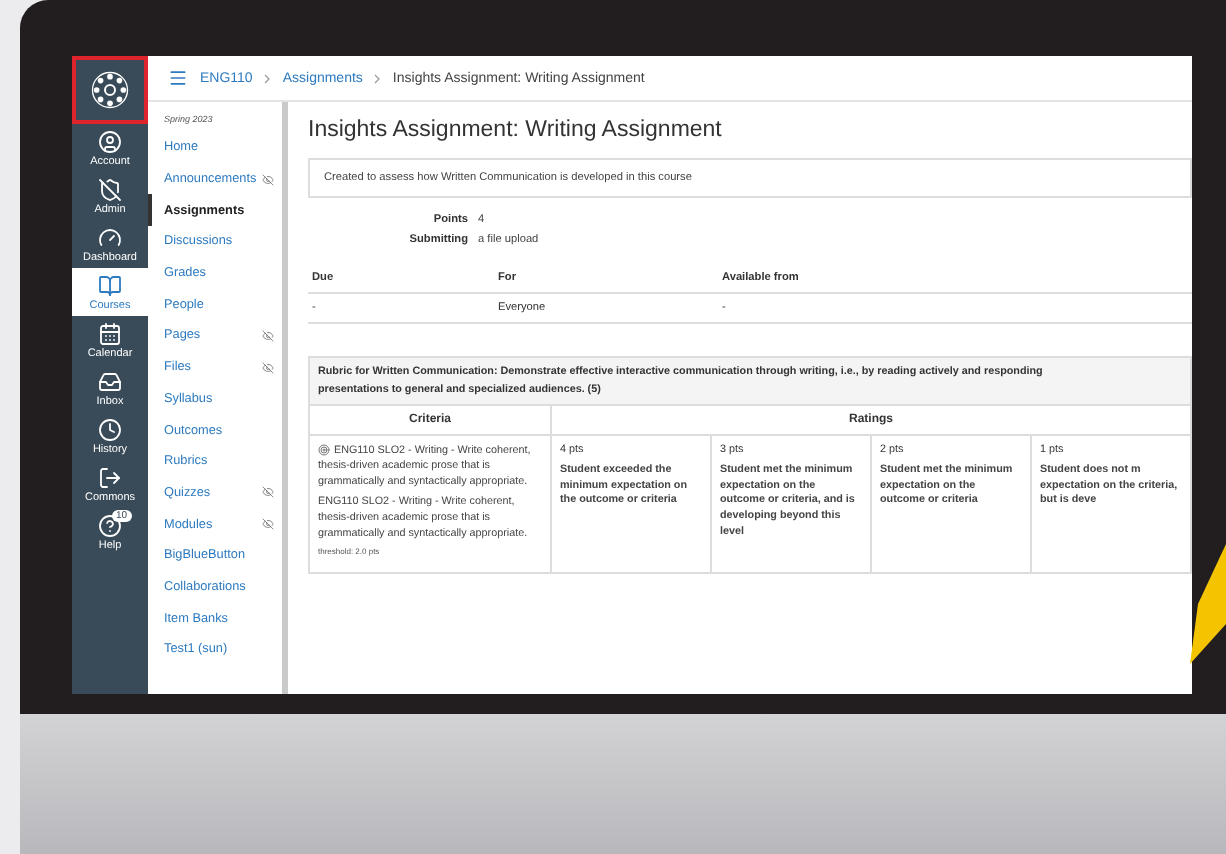  I want to click on logo-icon, so click(110, 90).